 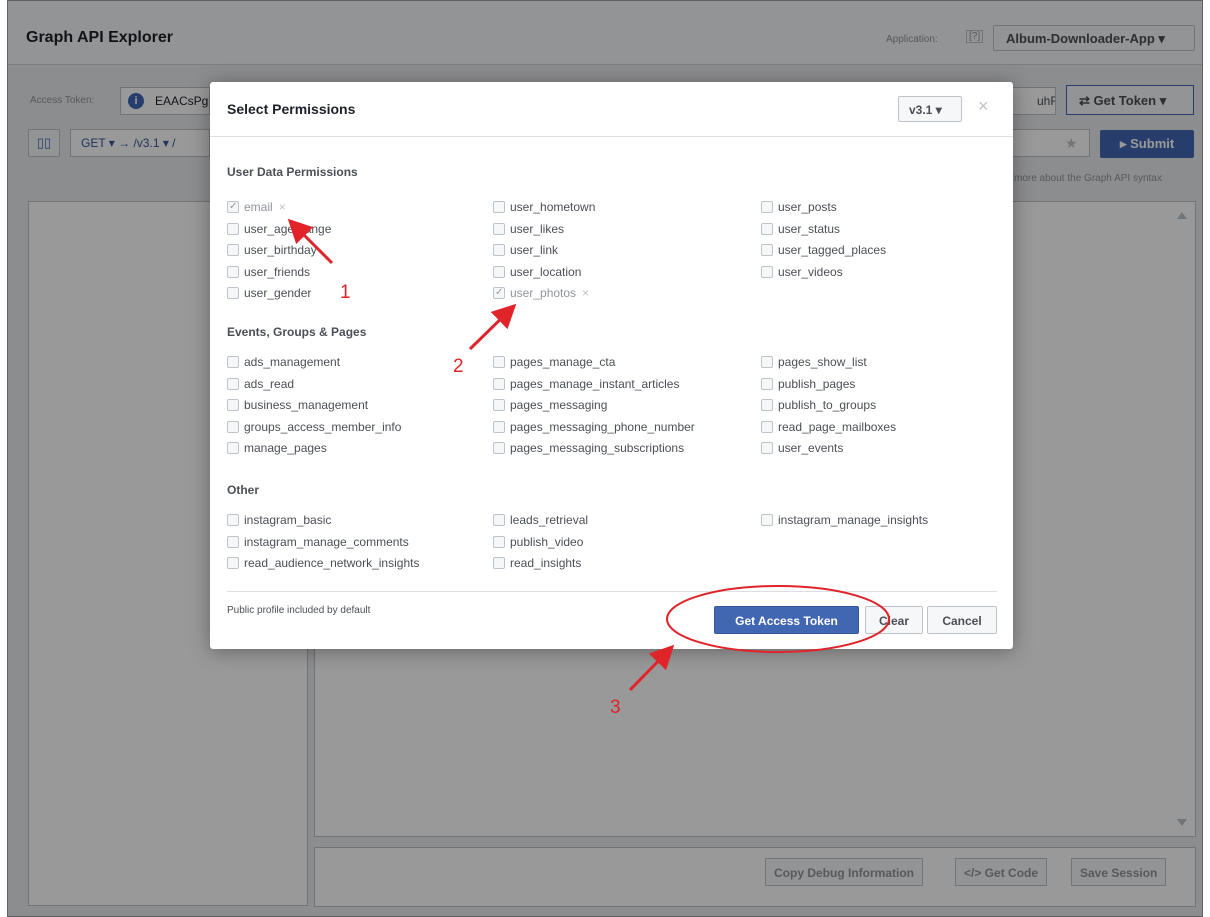 I want to click on permission-label: instagram_basic, so click(x=288, y=520).